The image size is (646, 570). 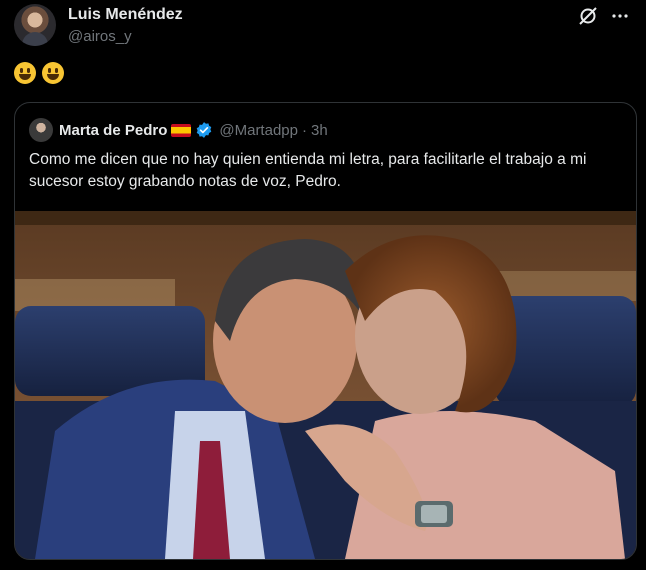 I want to click on author-name: Luis Menéndez, so click(x=125, y=15).